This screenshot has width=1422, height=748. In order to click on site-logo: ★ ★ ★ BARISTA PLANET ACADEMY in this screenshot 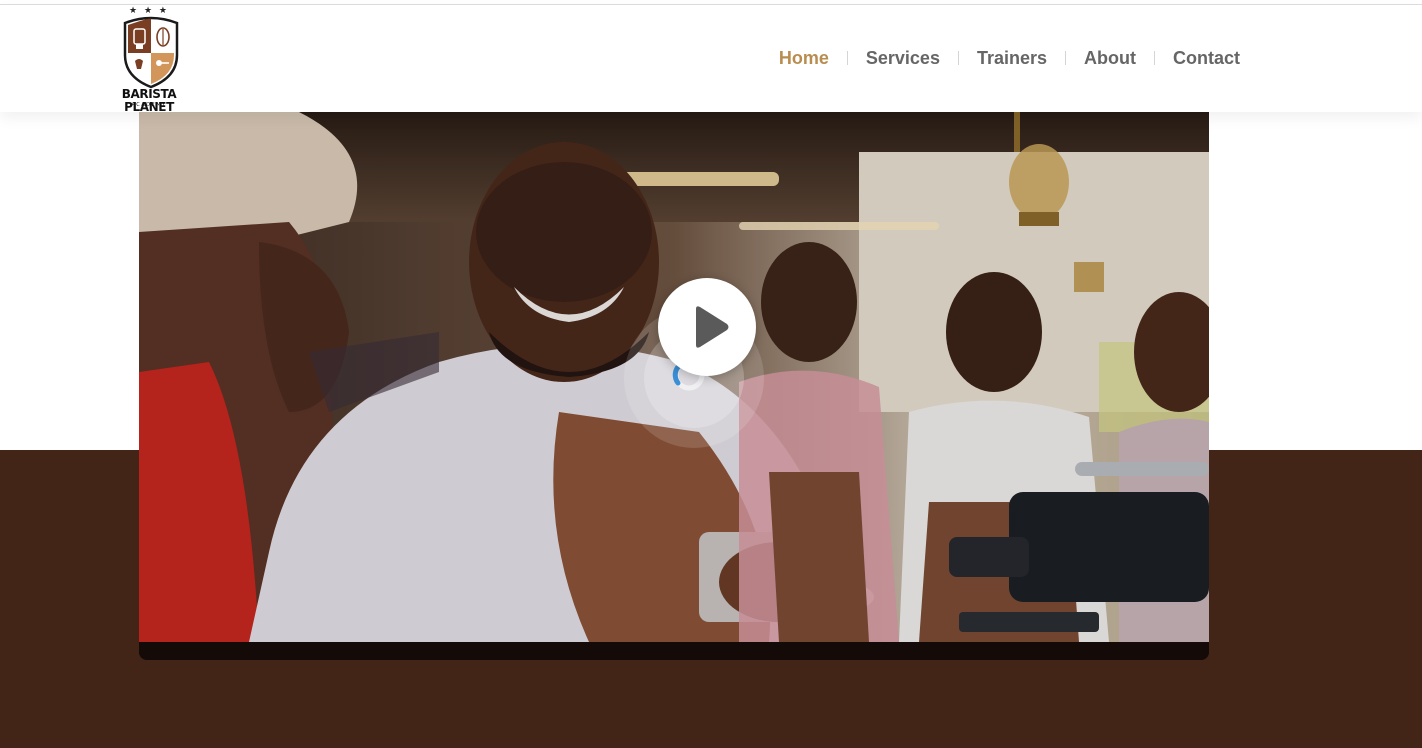, I will do `click(149, 59)`.